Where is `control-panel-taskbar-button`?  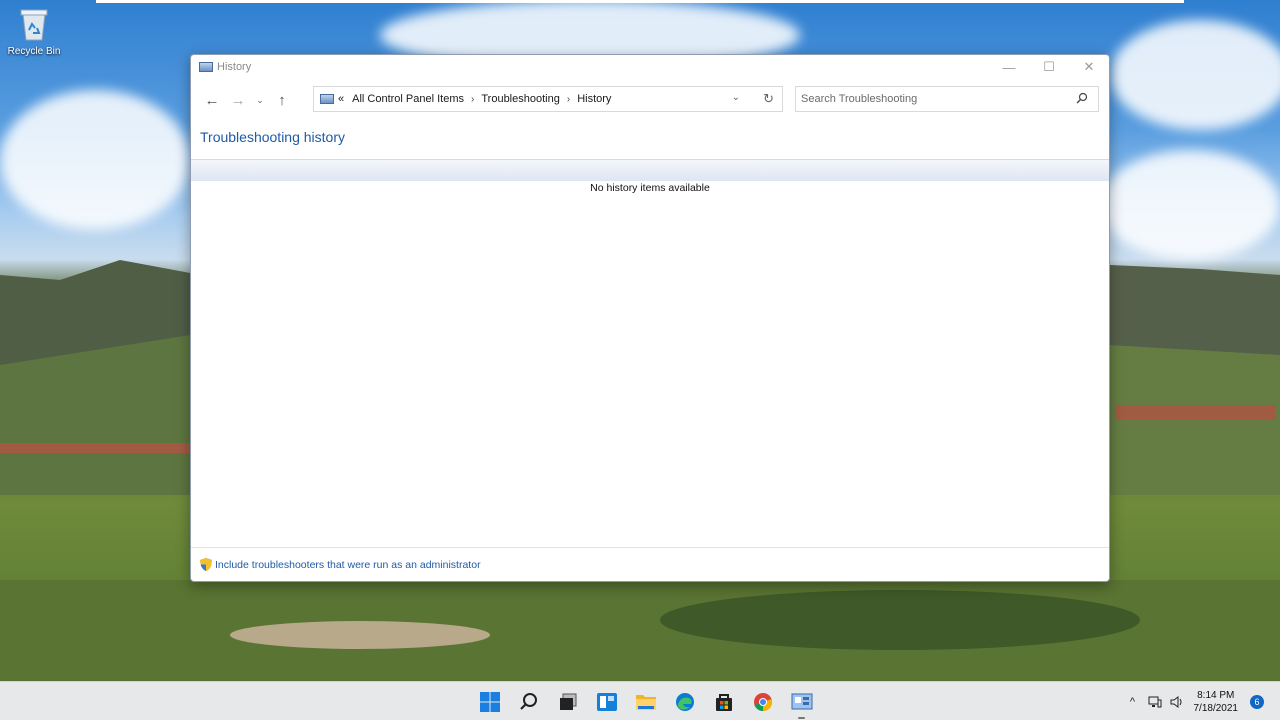 control-panel-taskbar-button is located at coordinates (801, 701).